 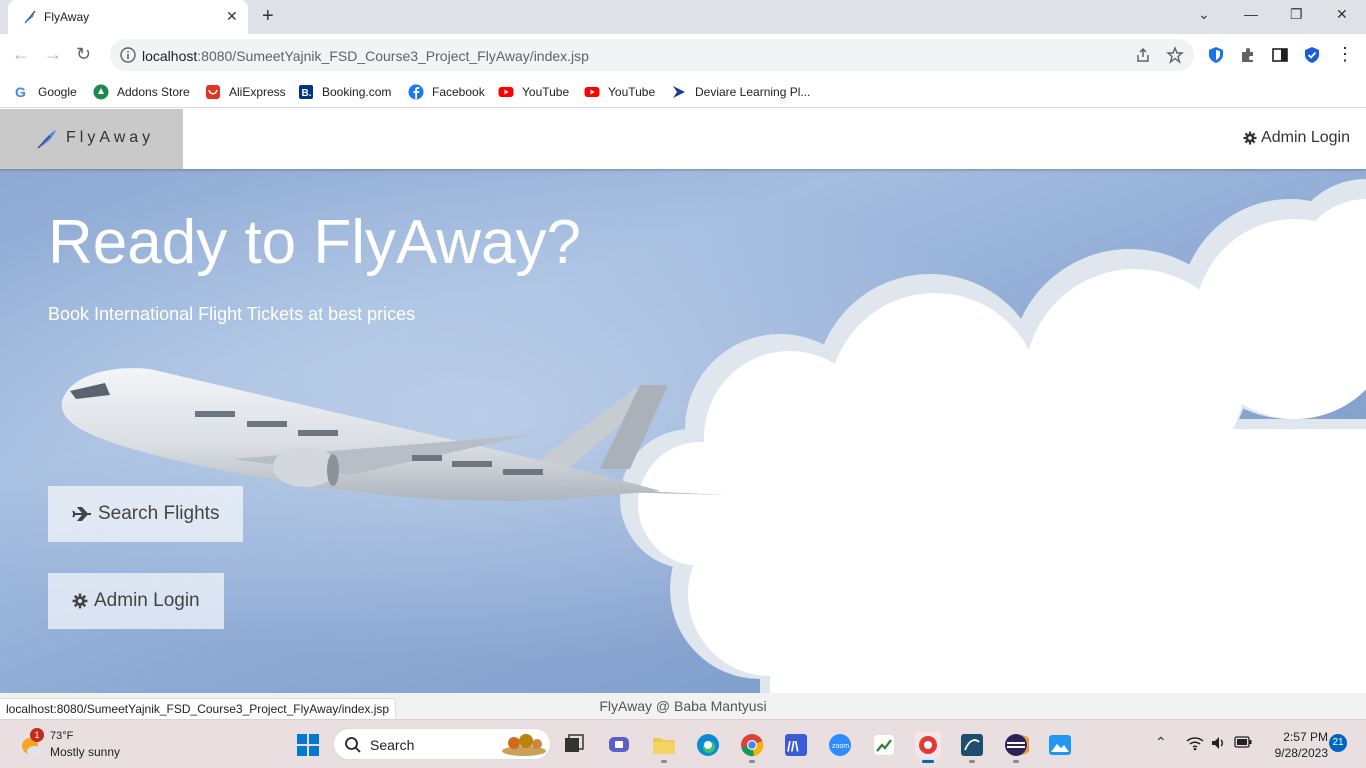 What do you see at coordinates (268, 16) in the screenshot?
I see `new-tab-icon: +` at bounding box center [268, 16].